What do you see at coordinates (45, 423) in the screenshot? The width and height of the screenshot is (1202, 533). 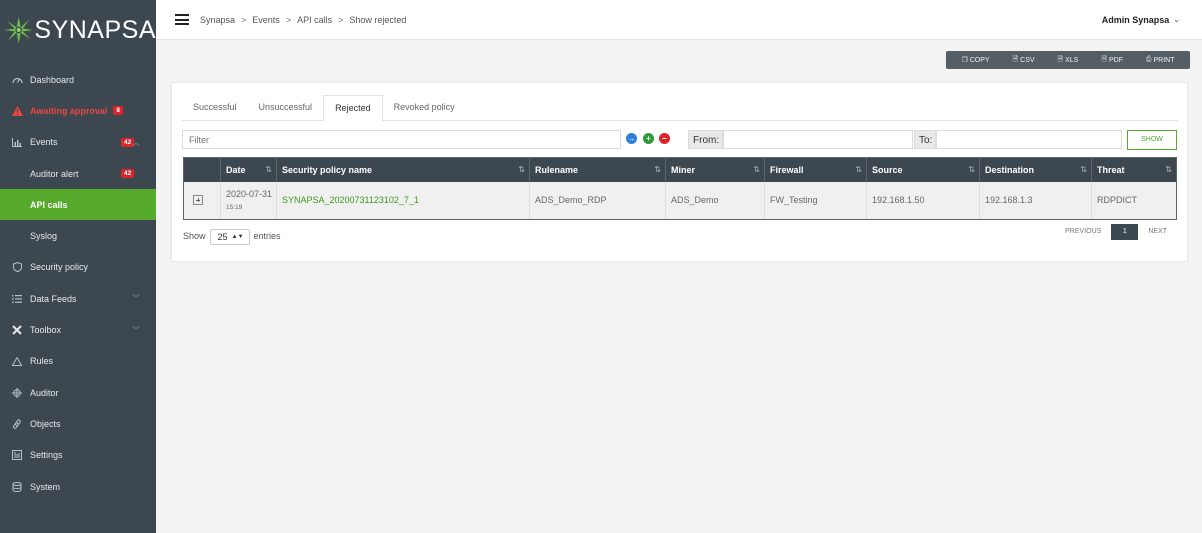 I see `sidebar-item-label: Objects` at bounding box center [45, 423].